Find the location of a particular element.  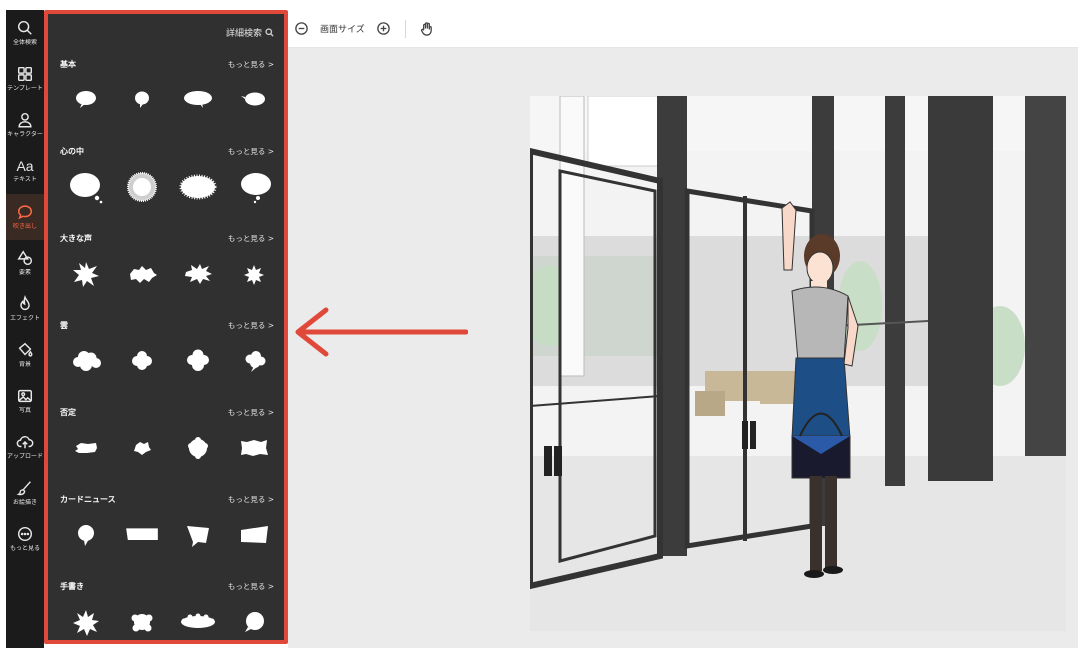

speech-bubble-icon is located at coordinates (25, 212).